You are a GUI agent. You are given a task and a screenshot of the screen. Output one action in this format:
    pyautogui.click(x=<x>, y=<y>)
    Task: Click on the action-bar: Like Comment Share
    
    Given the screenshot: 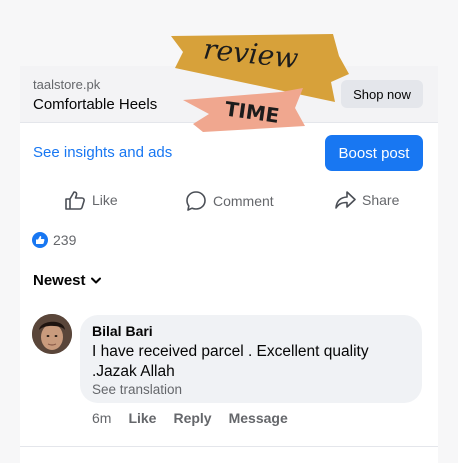 What is the action you would take?
    pyautogui.click(x=229, y=202)
    